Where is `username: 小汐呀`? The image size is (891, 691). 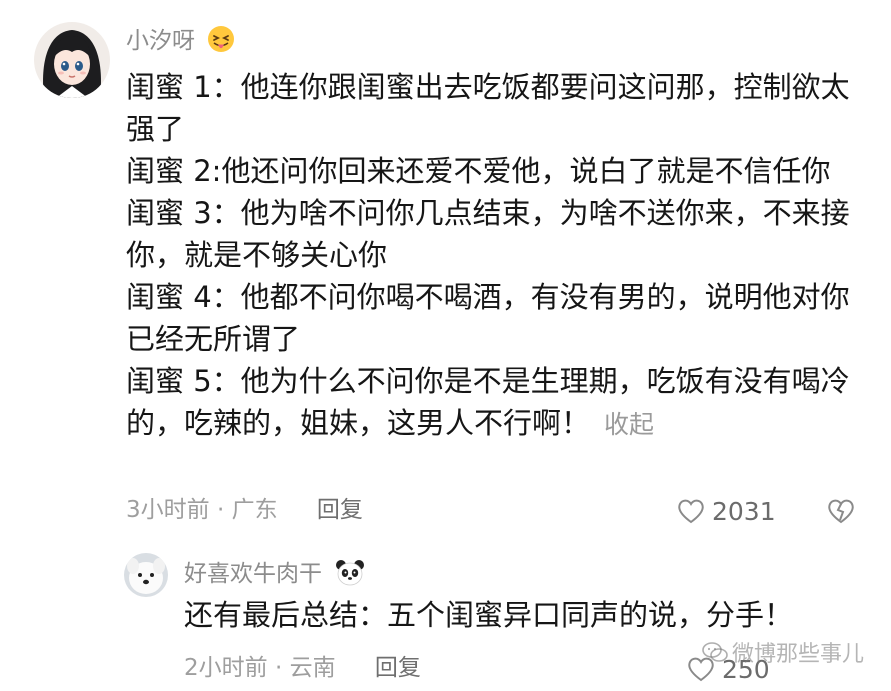
username: 小汐呀 is located at coordinates (181, 44).